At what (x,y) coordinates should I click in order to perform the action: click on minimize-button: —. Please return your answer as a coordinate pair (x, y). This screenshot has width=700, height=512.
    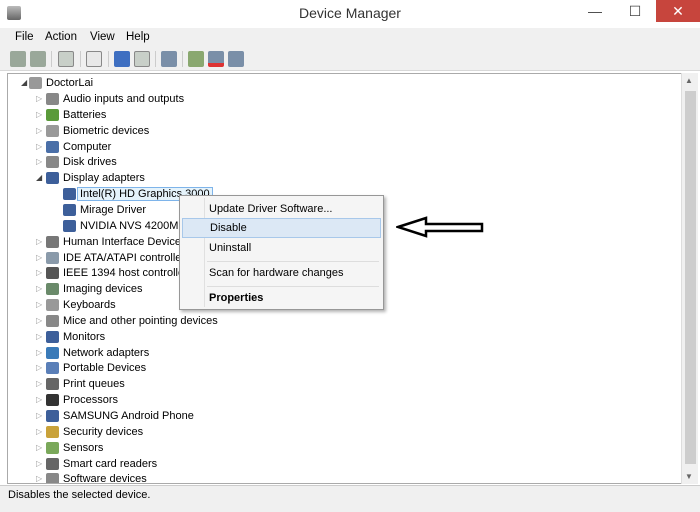
    Looking at the image, I should click on (595, 11).